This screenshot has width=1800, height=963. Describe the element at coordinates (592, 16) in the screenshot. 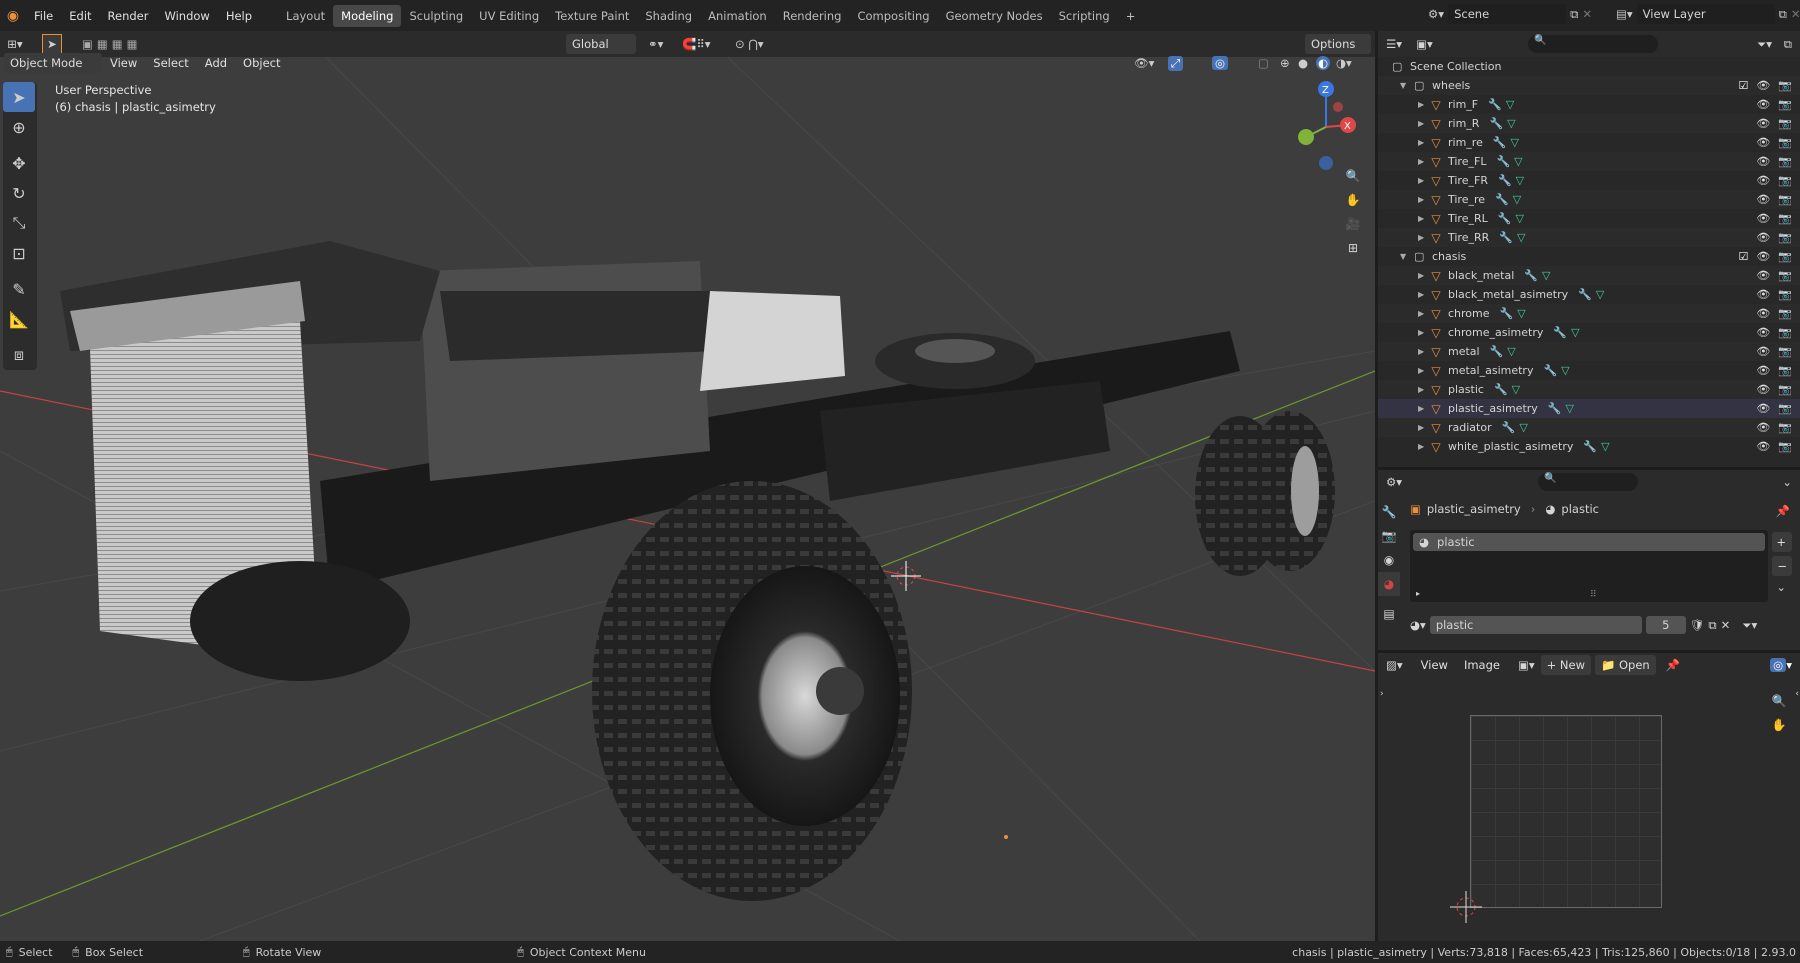

I see `tab-texture-paint: Texture Paint` at that location.